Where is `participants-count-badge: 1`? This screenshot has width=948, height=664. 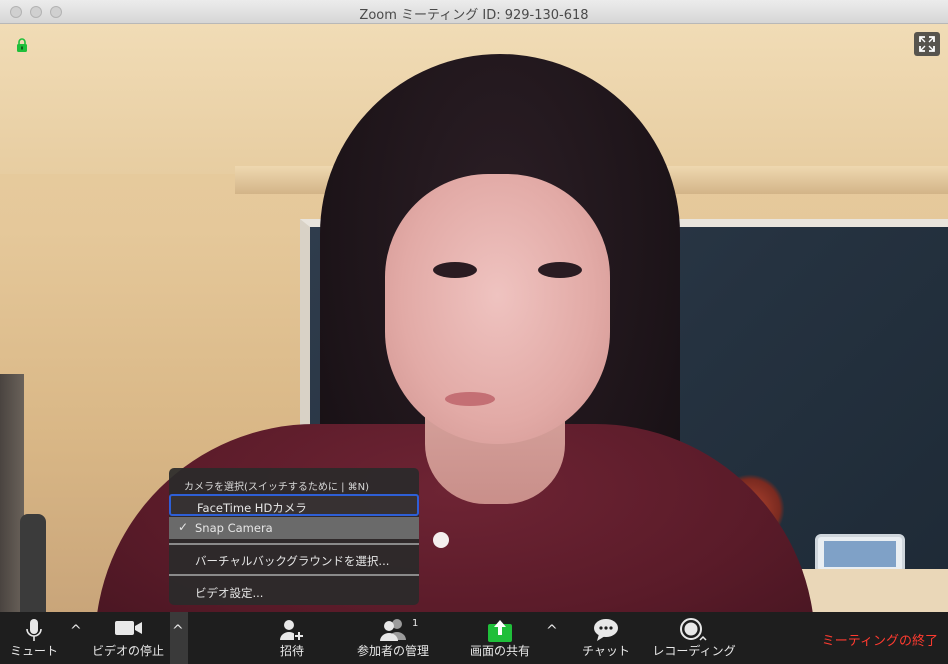
participants-count-badge: 1 is located at coordinates (415, 623).